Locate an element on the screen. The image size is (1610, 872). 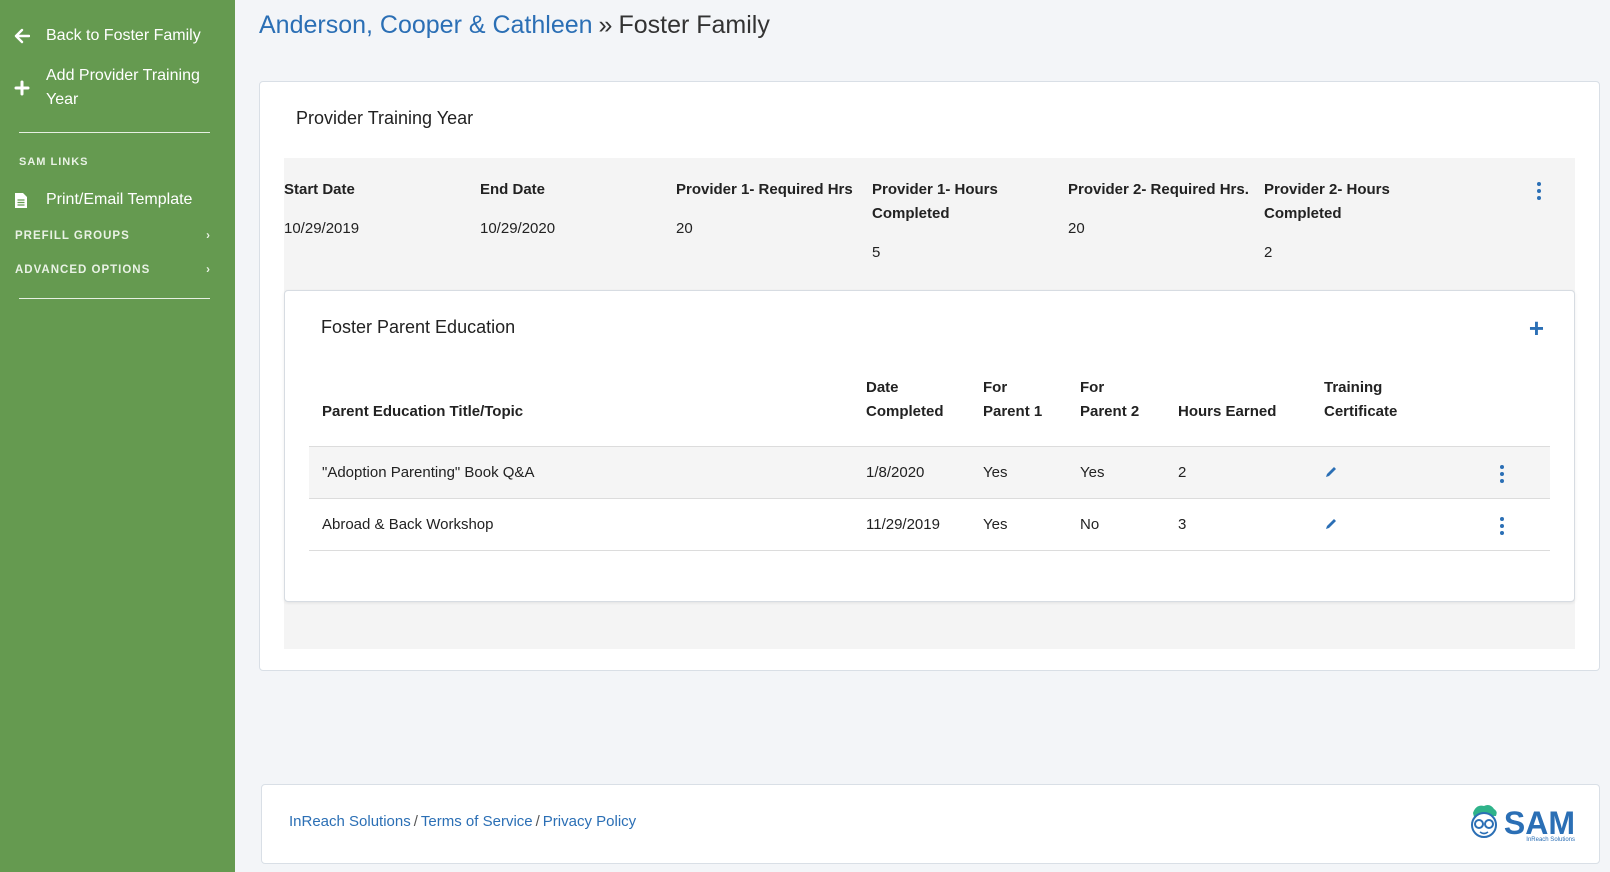
sam-mascot-icon is located at coordinates (1483, 821).